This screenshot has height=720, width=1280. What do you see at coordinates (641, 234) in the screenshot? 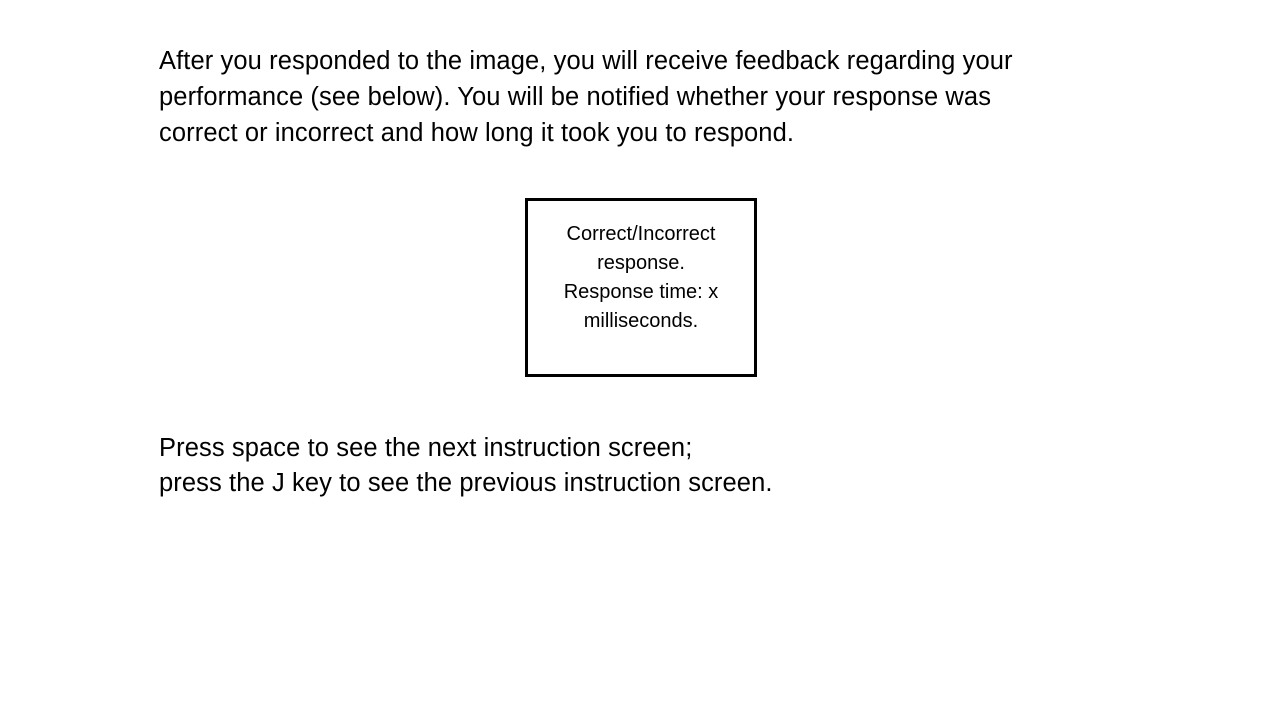
I see `feedback-line: Correct/Incorrect` at bounding box center [641, 234].